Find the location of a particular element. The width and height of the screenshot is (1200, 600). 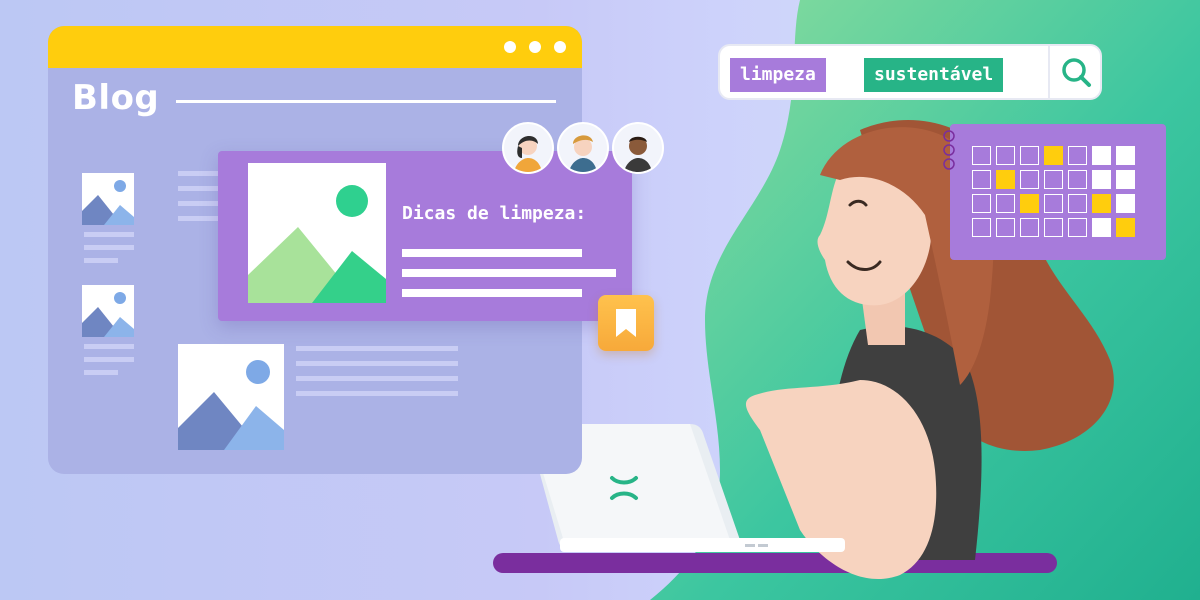

calendar-widget is located at coordinates (1054, 192).